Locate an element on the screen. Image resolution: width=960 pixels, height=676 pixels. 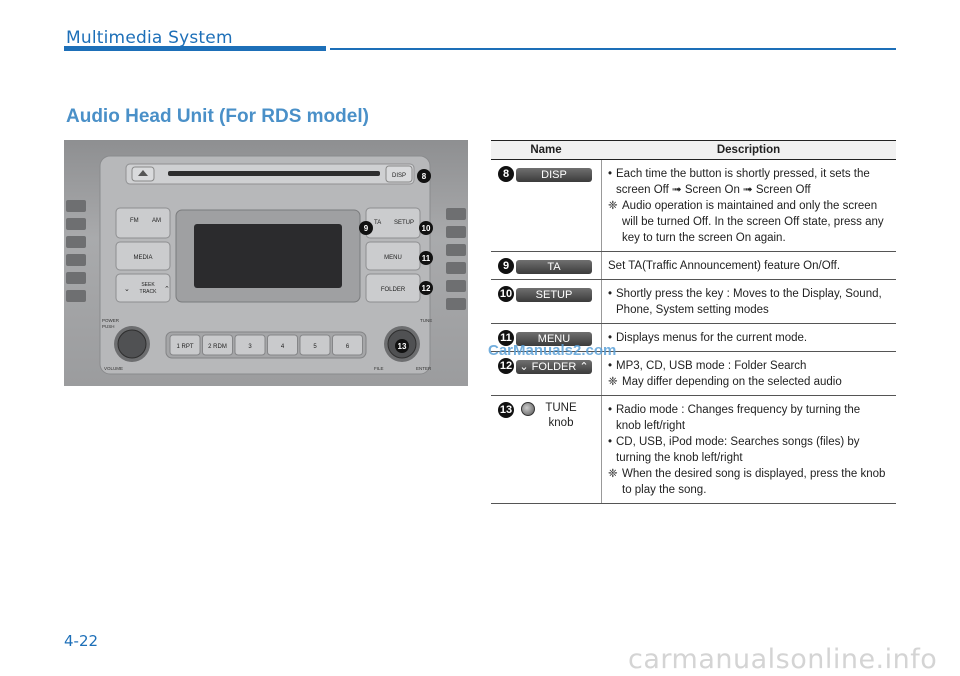
callout-number: 13 is located at coordinates (506, 410).